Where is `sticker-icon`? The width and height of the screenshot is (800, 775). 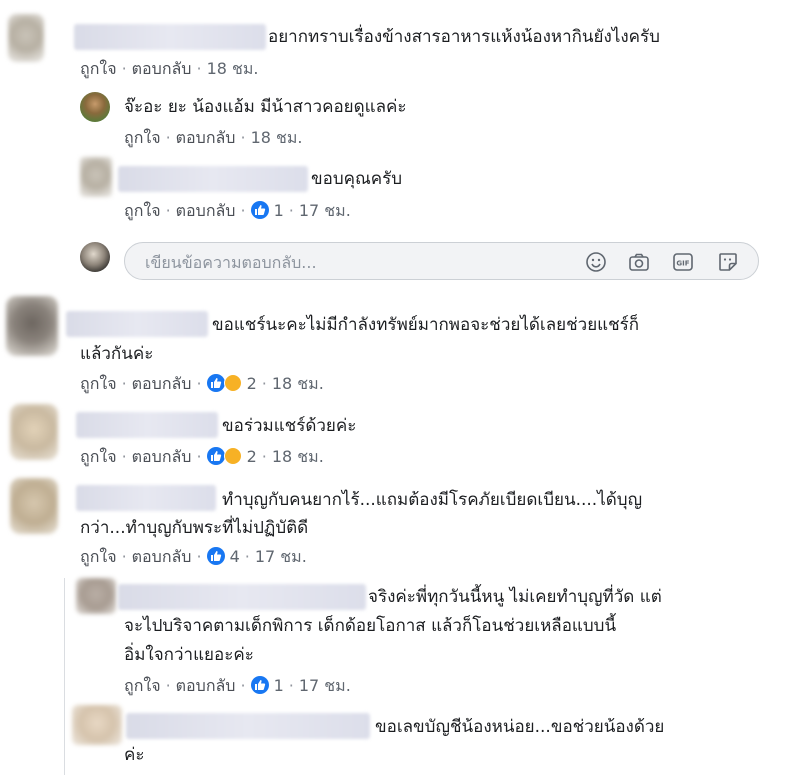
sticker-icon is located at coordinates (728, 262).